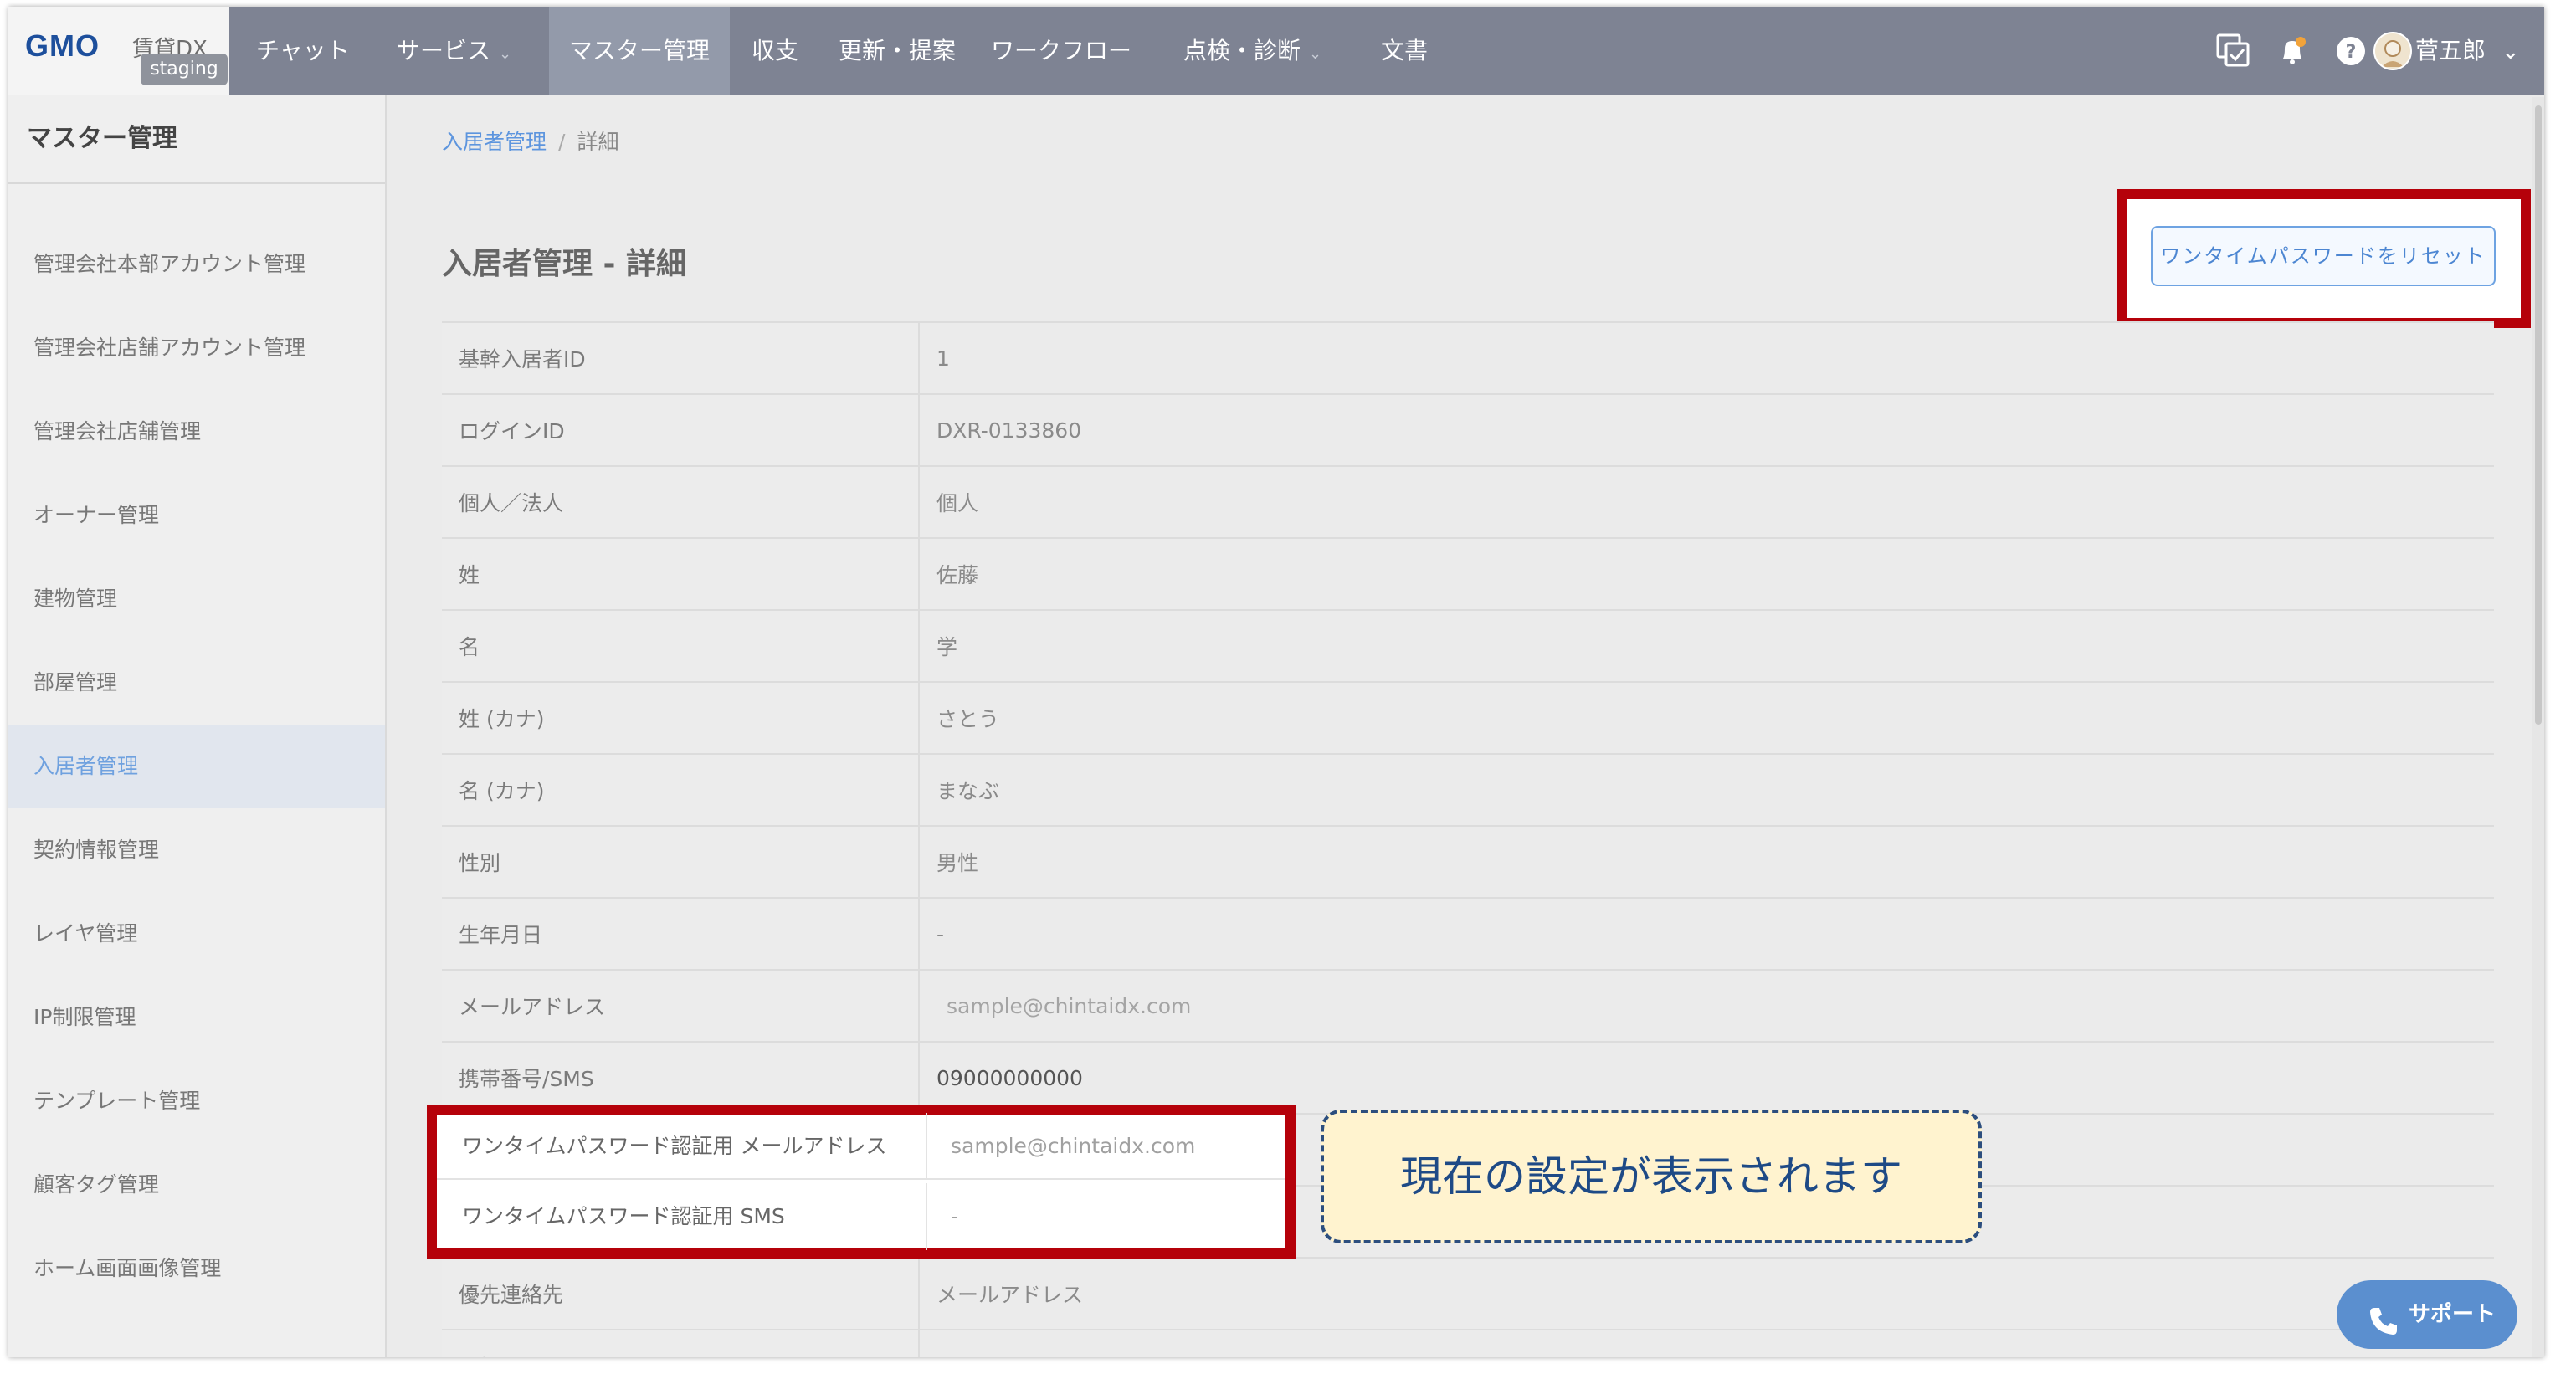 The width and height of the screenshot is (2576, 1379). Describe the element at coordinates (564, 264) in the screenshot. I see `page-title: 入居者管理 - 詳細` at that location.